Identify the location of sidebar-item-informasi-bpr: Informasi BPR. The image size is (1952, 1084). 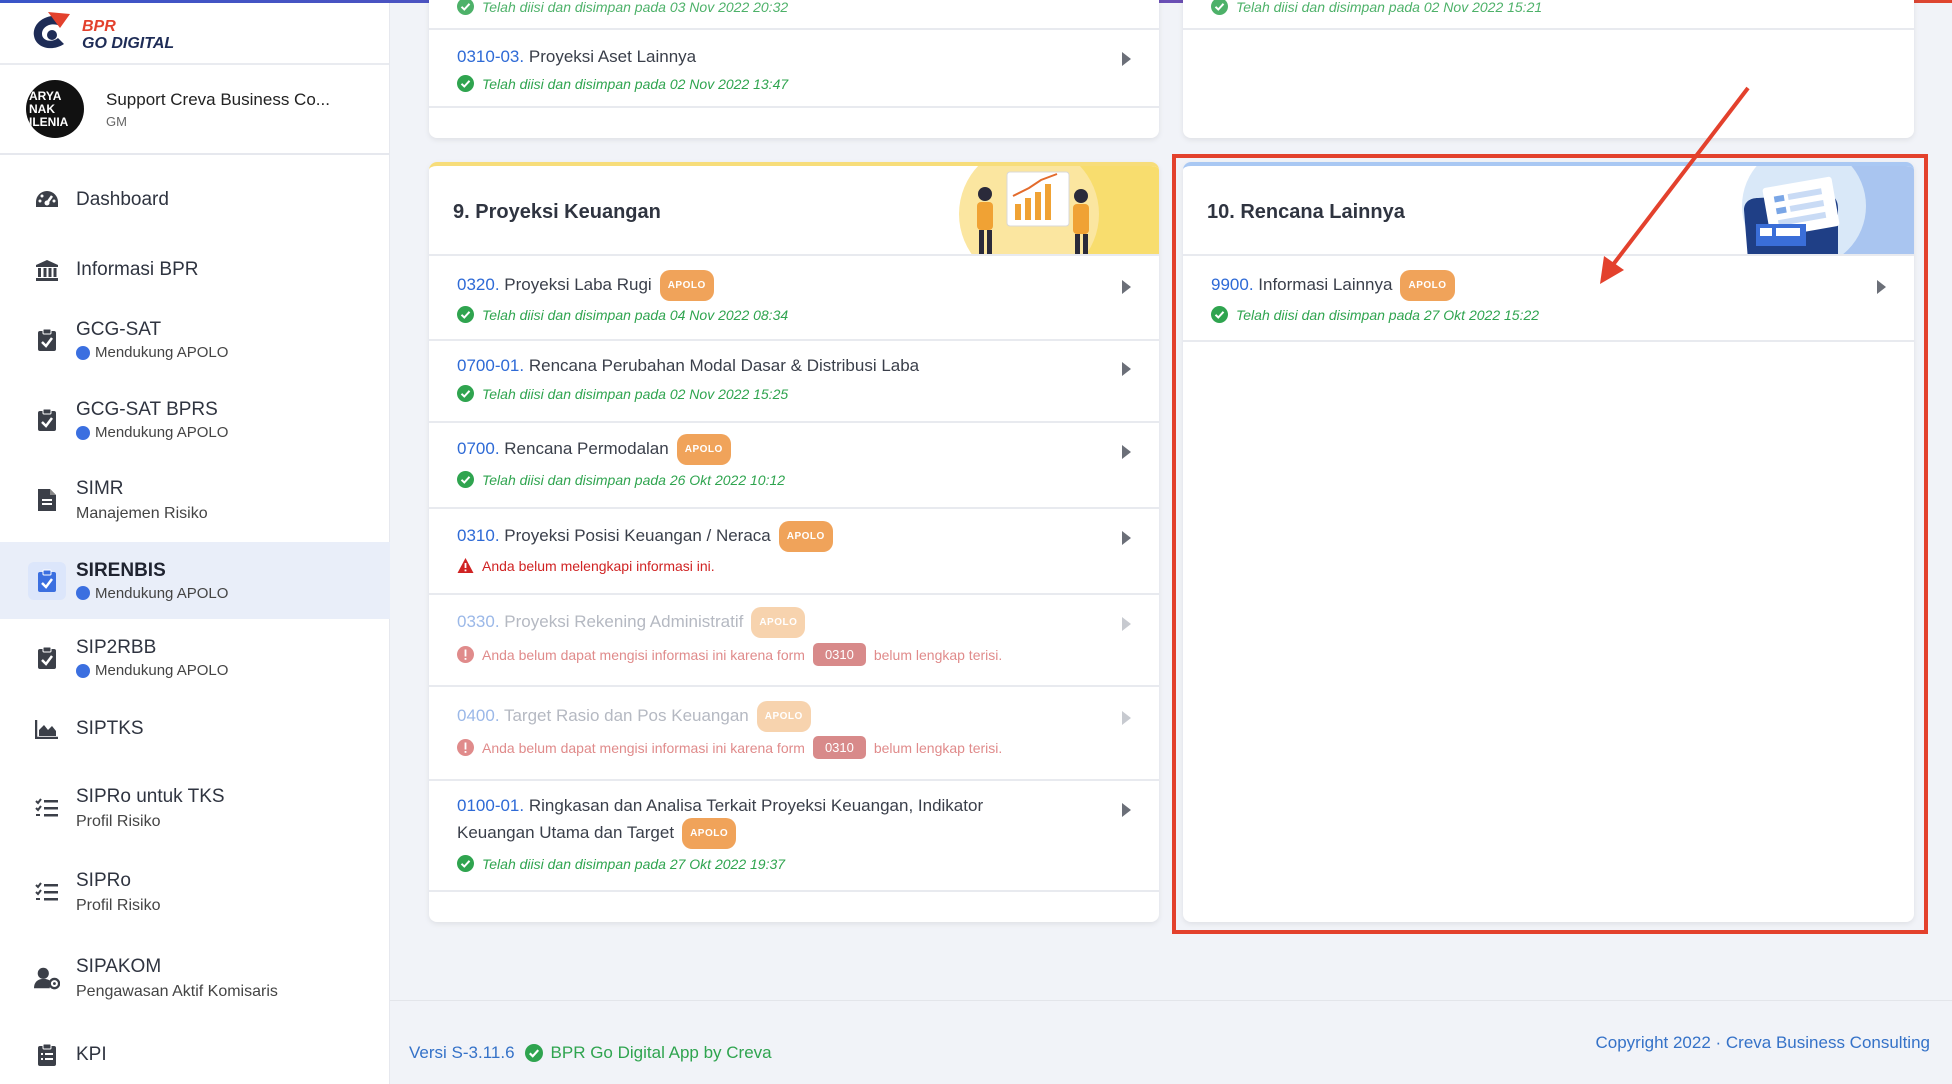
(195, 270).